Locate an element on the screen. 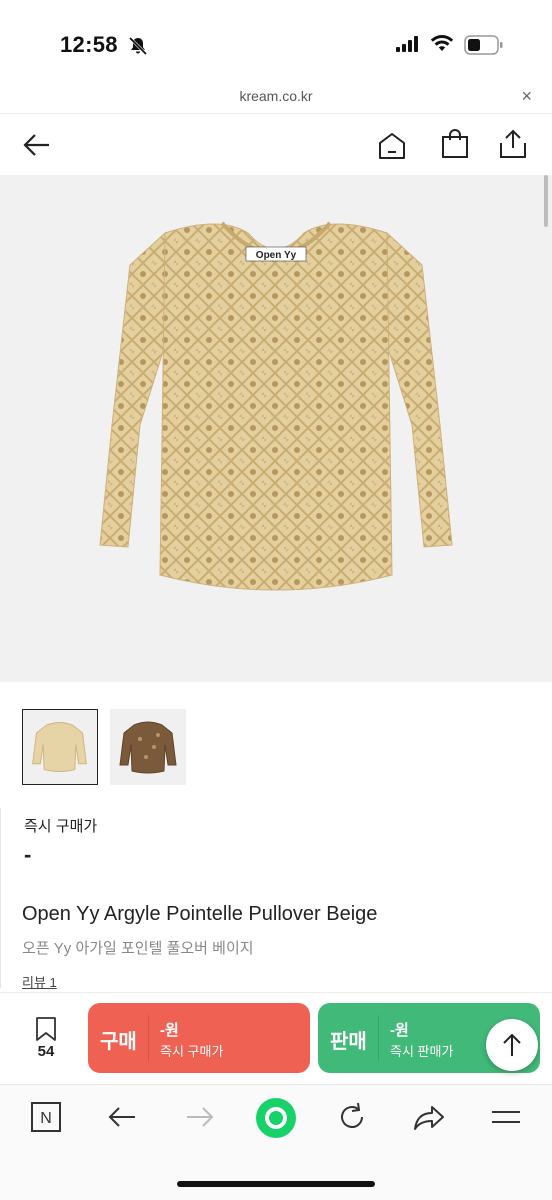 This screenshot has height=1200, width=552. instant-buy-price-label: 즉시 구매가 is located at coordinates (61, 826).